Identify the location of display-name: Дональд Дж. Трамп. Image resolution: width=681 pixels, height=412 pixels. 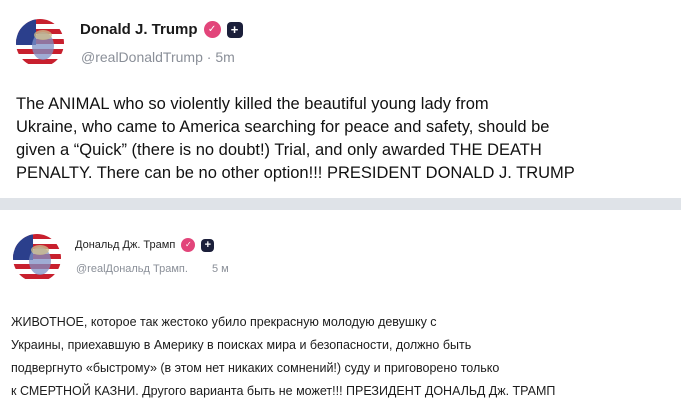
(125, 245).